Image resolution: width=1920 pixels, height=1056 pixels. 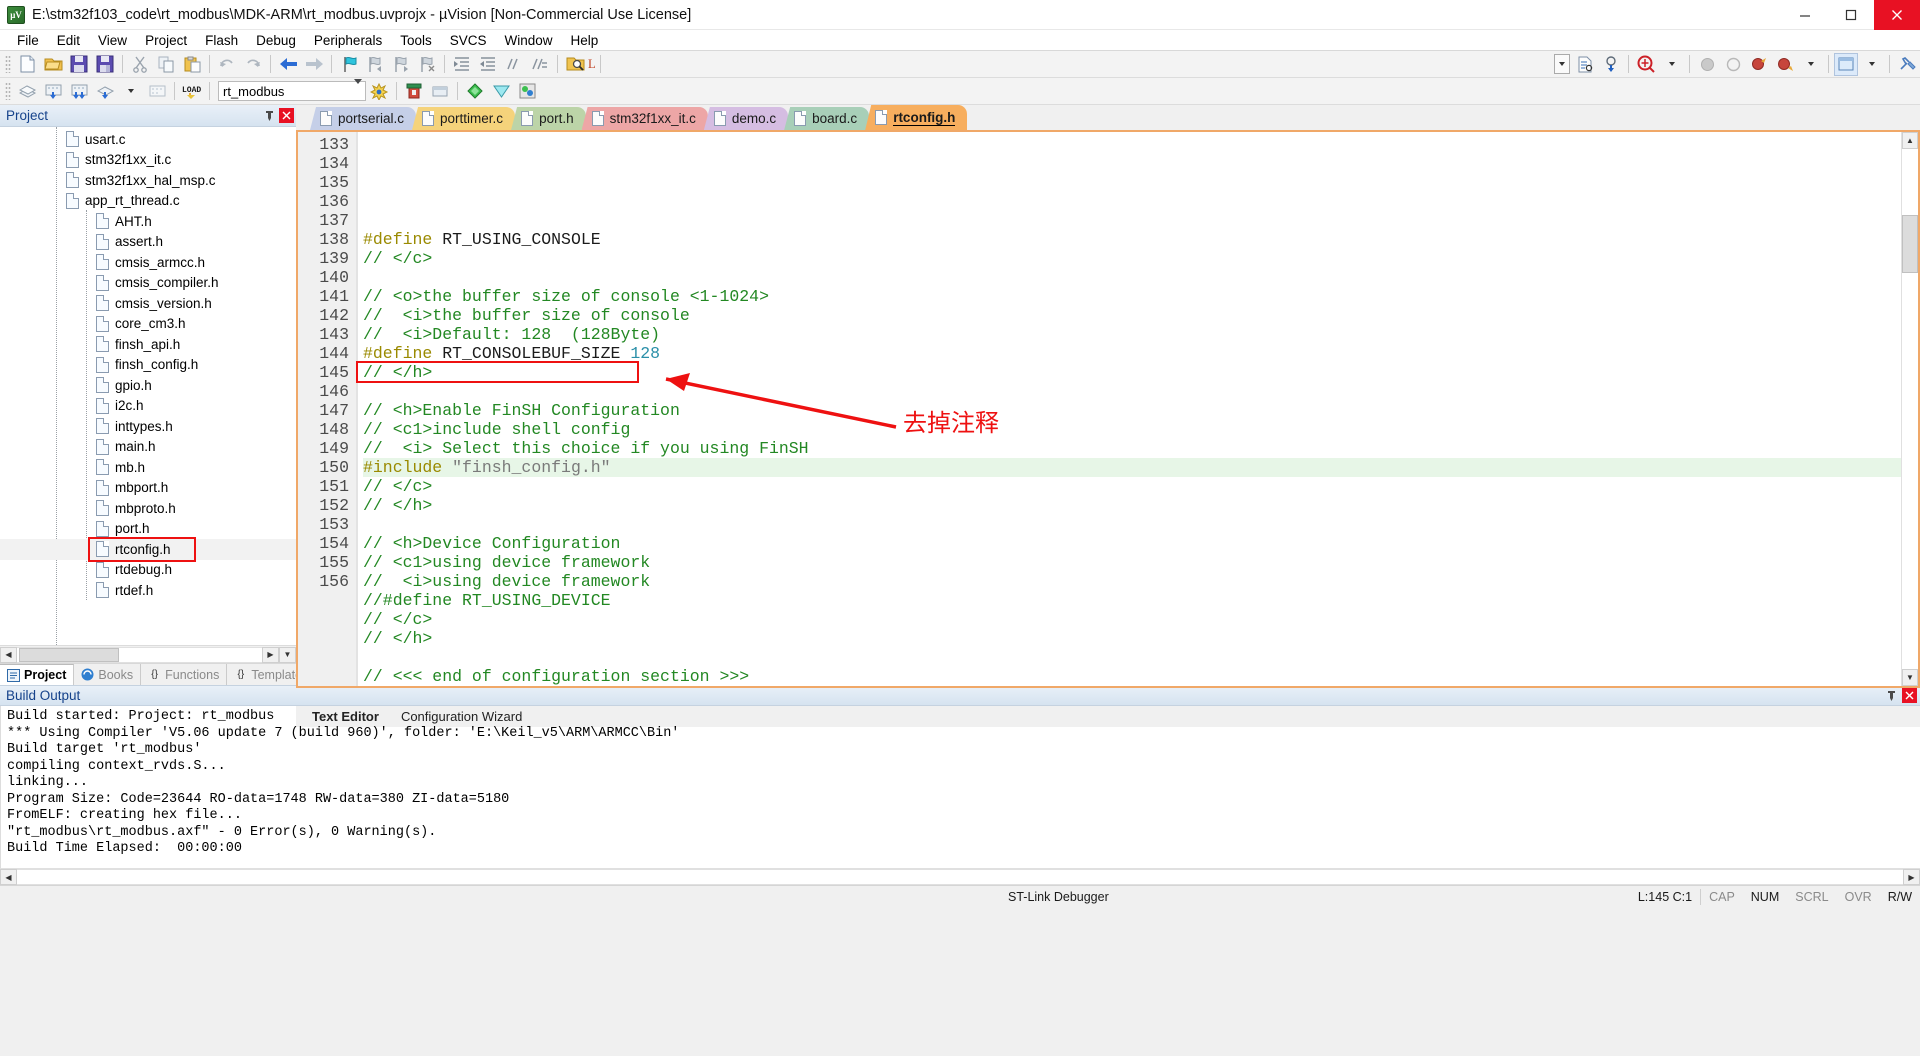 What do you see at coordinates (475, 91) in the screenshot?
I see `pack-installer-icon` at bounding box center [475, 91].